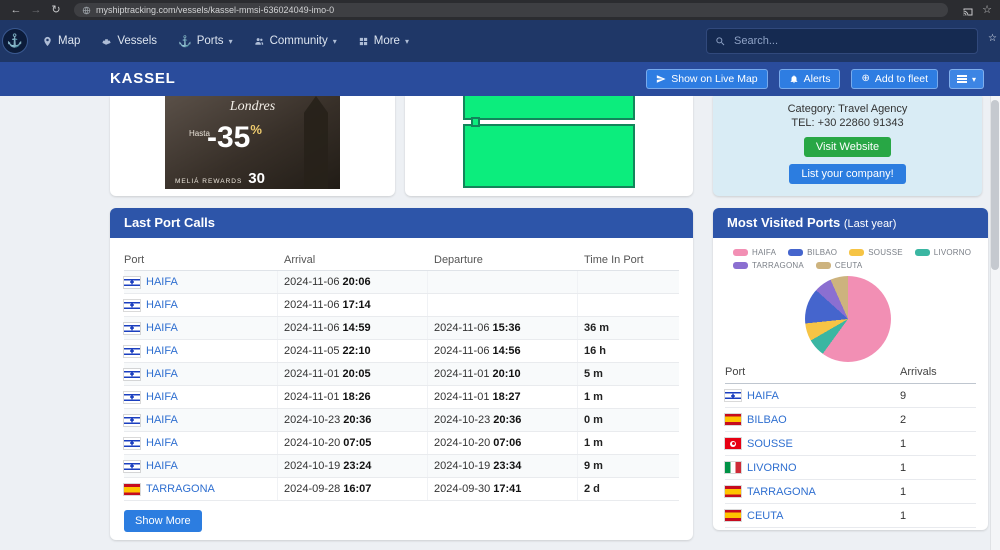  I want to click on legend-item: TARRAGONA, so click(768, 265).